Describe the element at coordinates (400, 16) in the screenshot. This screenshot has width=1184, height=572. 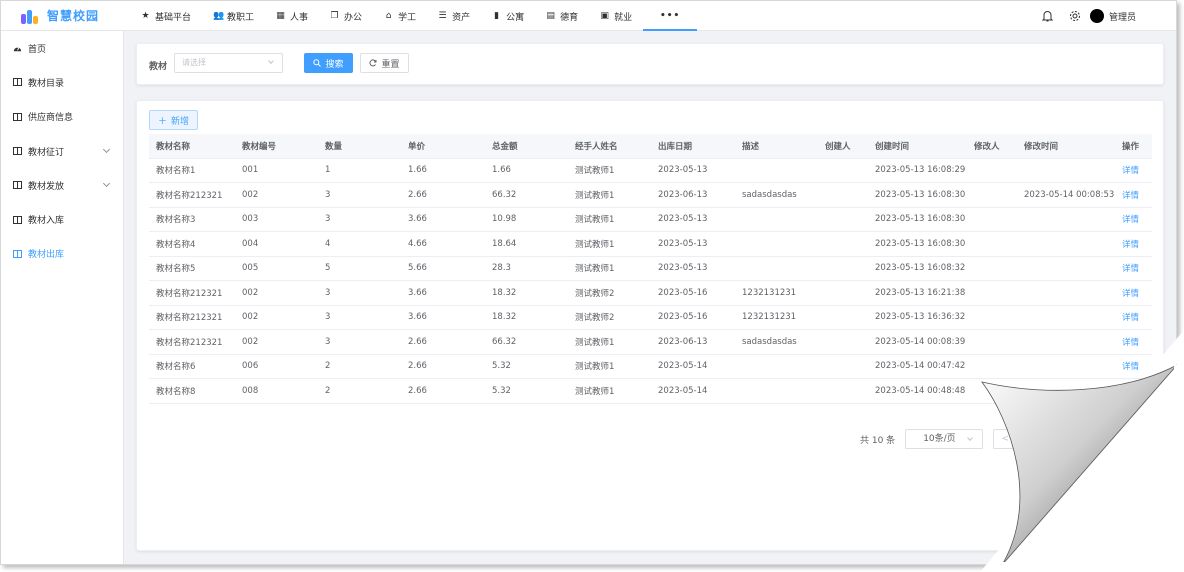
I see `nav-item-4: ⌂ 学工` at that location.